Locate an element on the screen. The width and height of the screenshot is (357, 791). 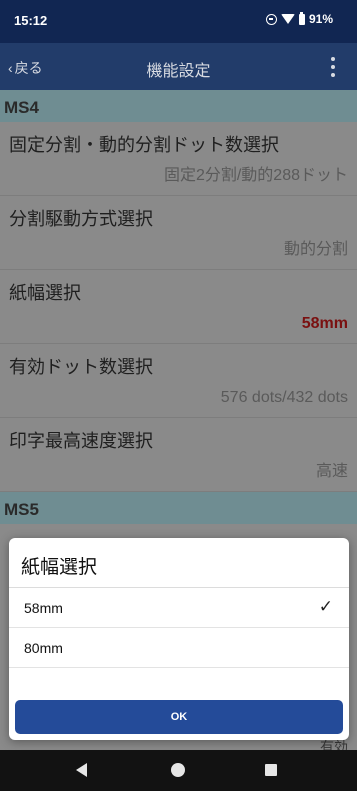
status-icons: 91% is located at coordinates (299, 18).